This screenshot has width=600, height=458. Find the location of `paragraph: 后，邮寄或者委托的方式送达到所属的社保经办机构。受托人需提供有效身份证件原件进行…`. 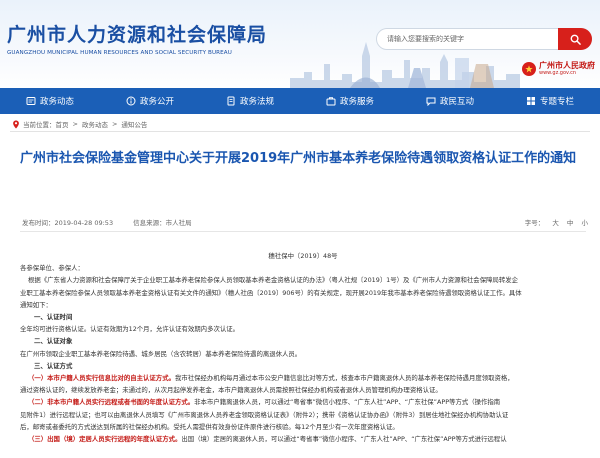

paragraph: 后，邮寄或者委托的方式送达到所属的社保经办机构。受托人需提供有效身份证件原件进行… is located at coordinates (209, 426).